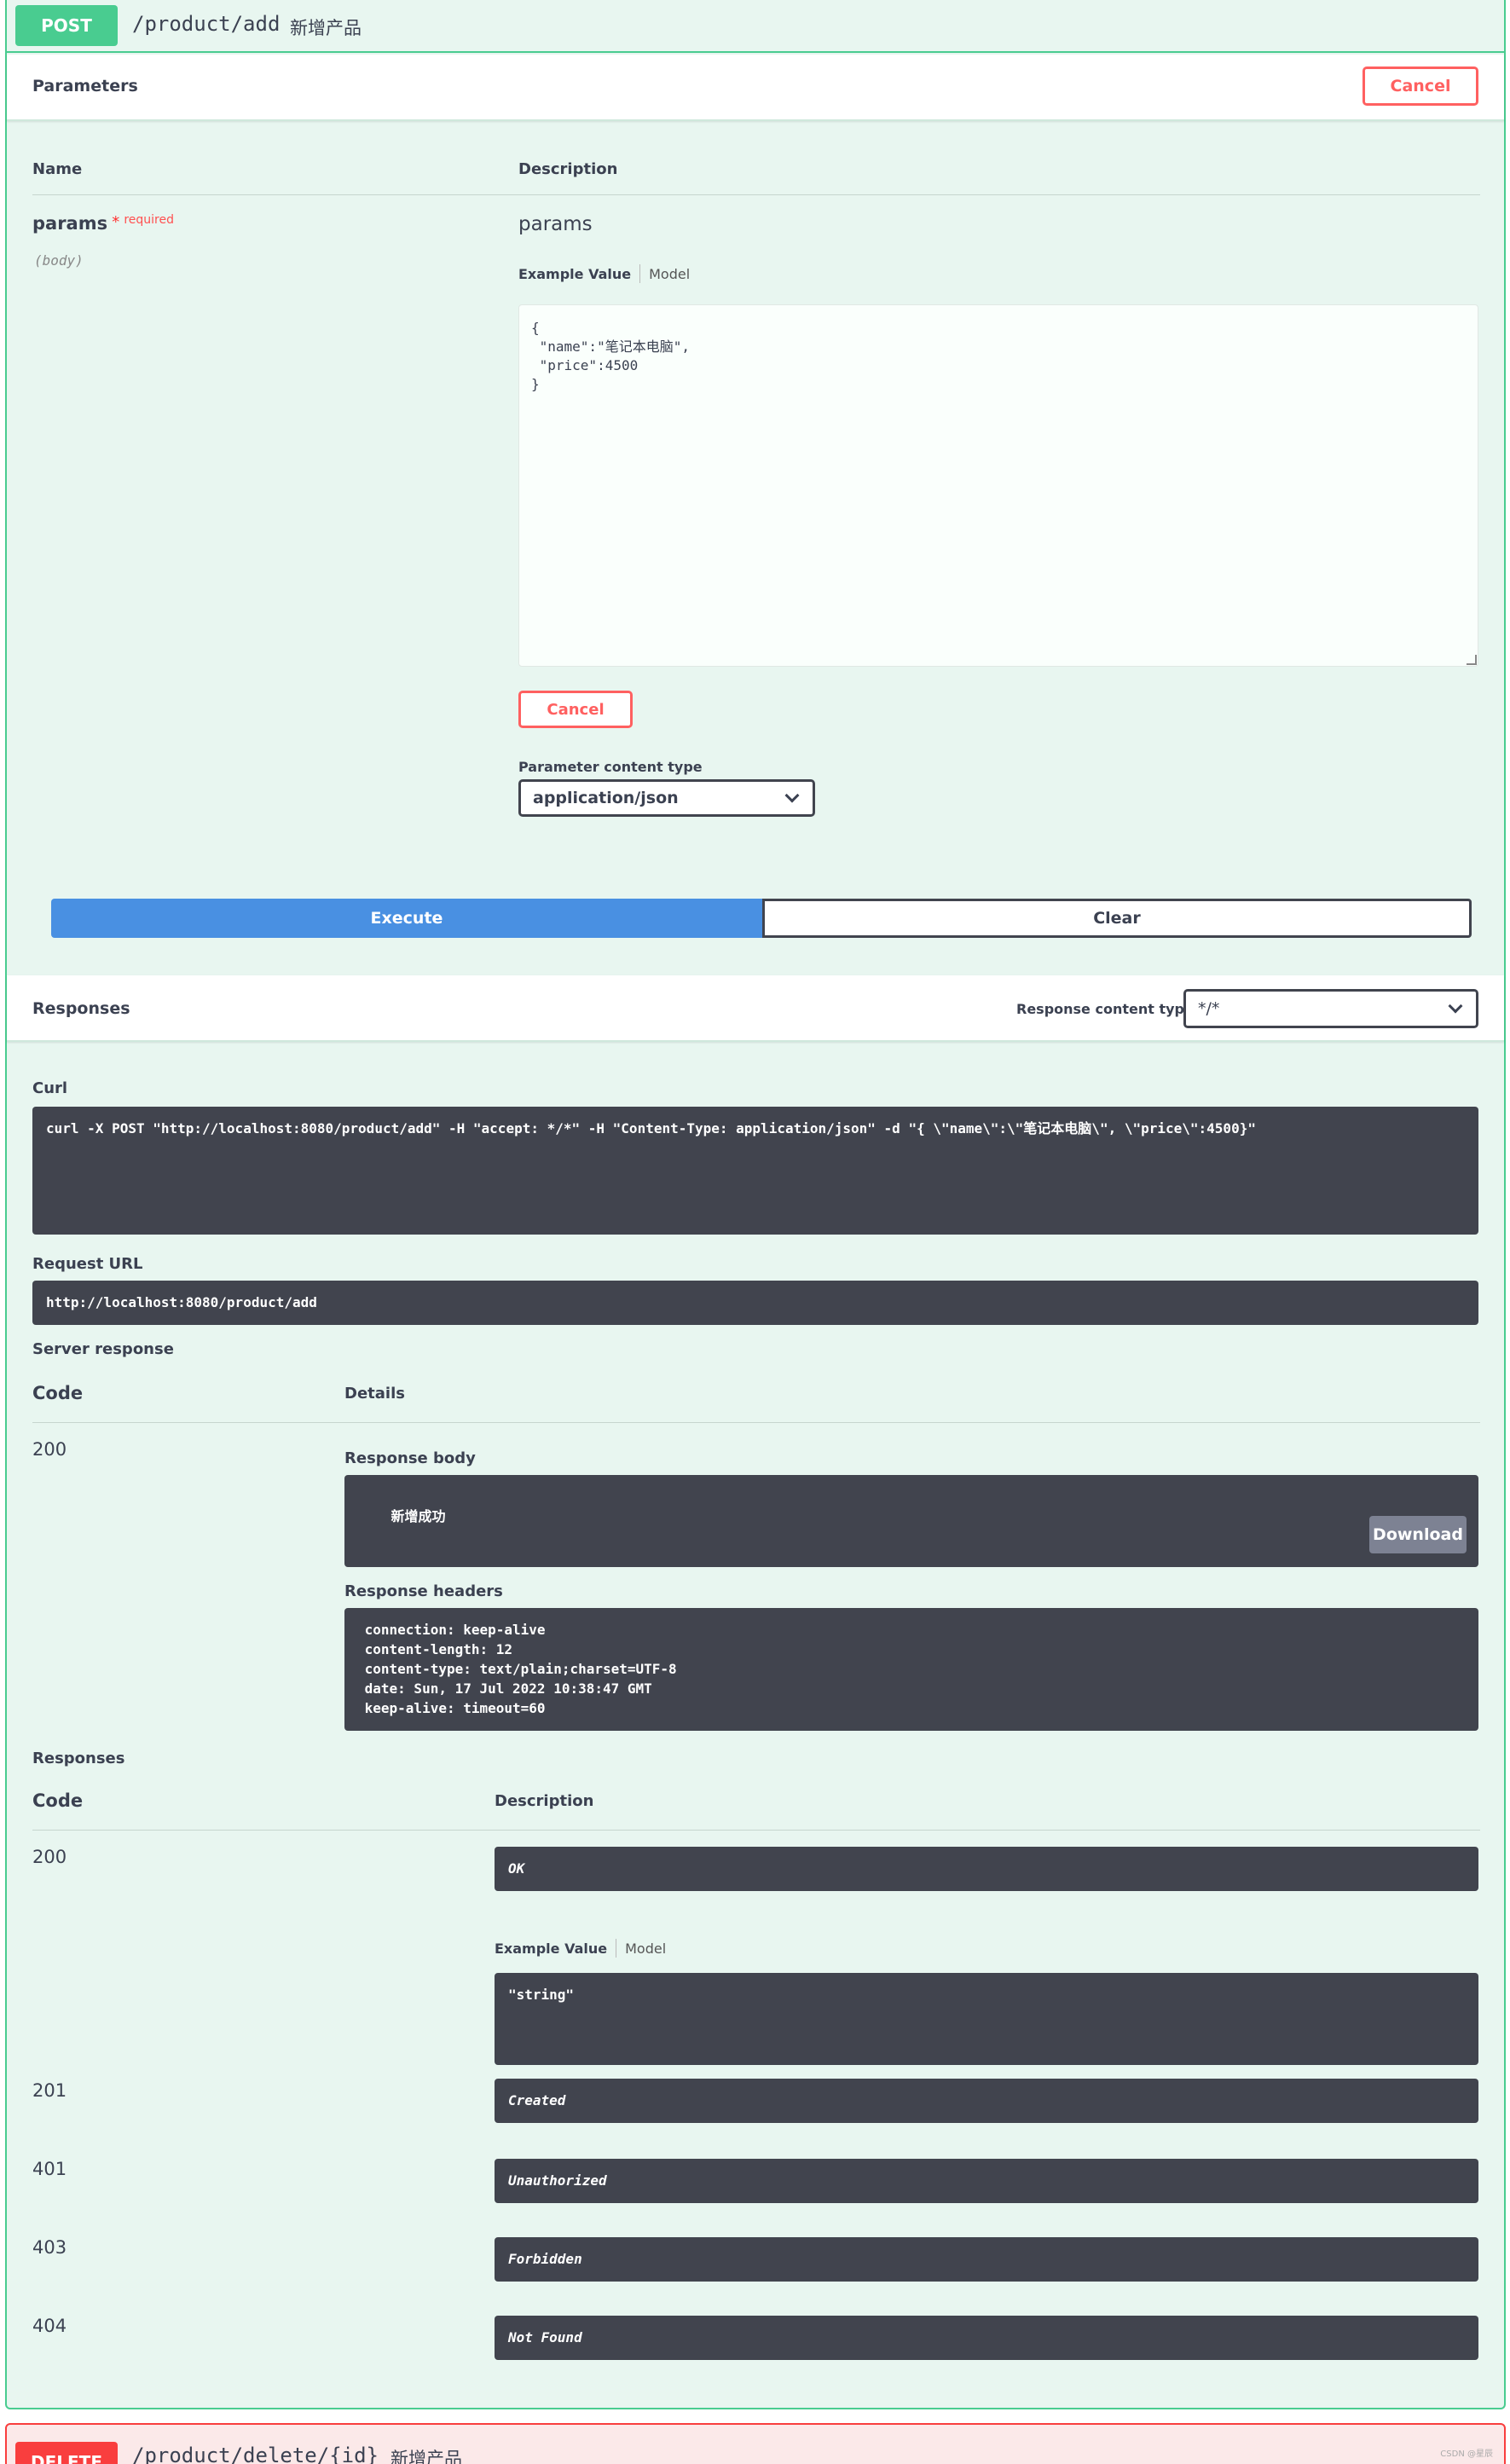 This screenshot has height=2464, width=1510. I want to click on clear-button: Clear, so click(1117, 919).